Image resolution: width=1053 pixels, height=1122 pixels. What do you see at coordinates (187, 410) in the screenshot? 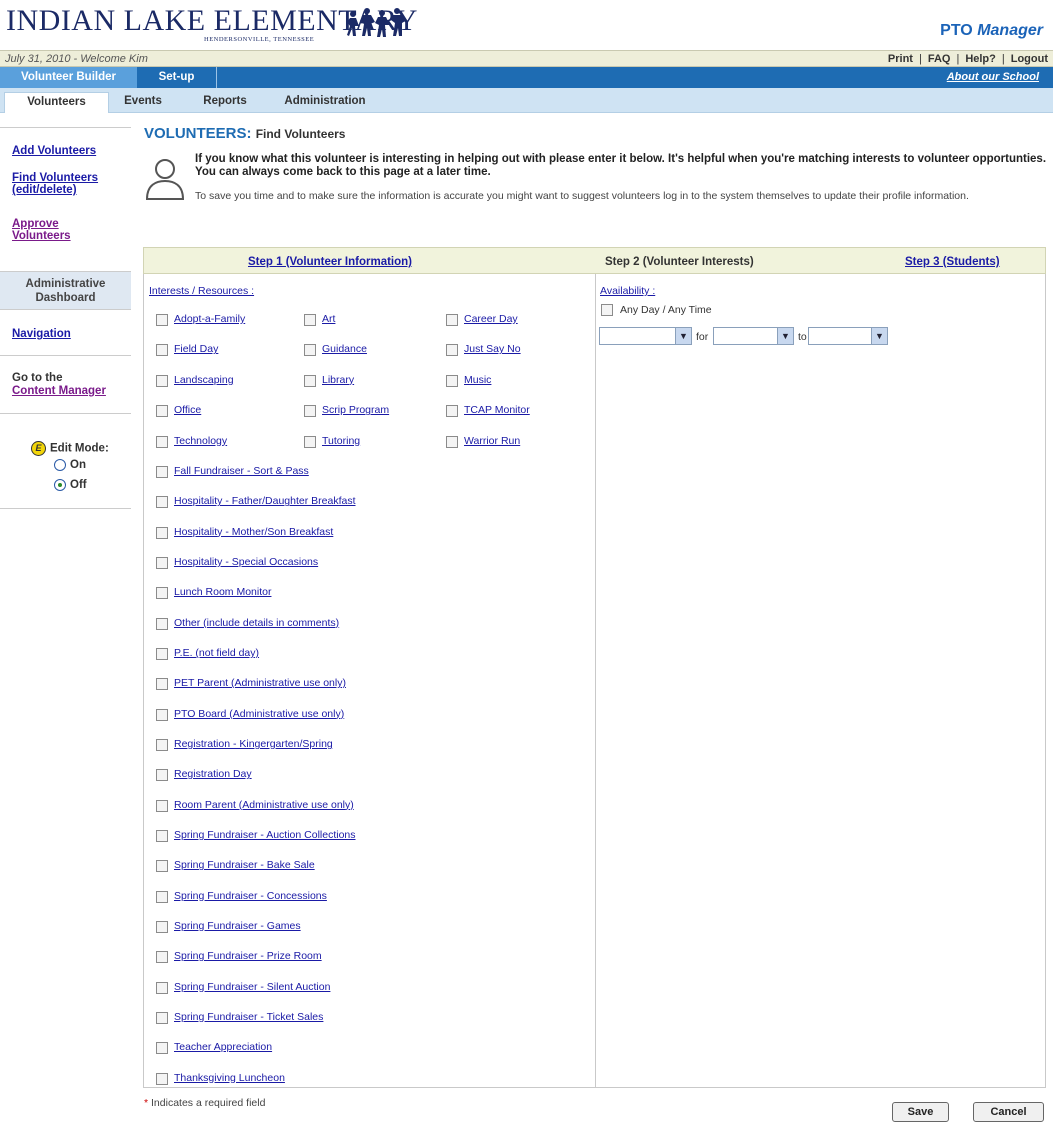
I see `interest-label: Office` at bounding box center [187, 410].